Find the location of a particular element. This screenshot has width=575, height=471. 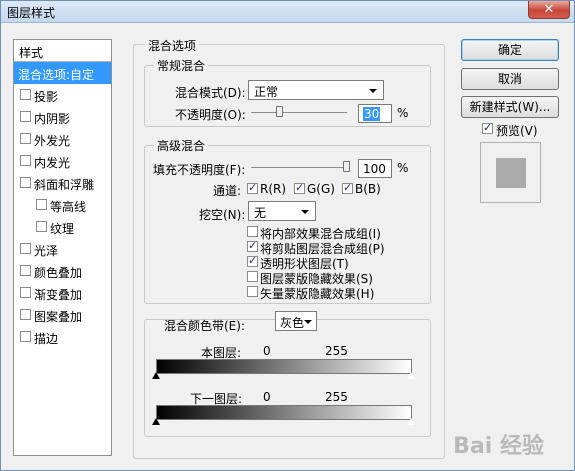

list-item-label: 混合选项:自定 is located at coordinates (56, 75).